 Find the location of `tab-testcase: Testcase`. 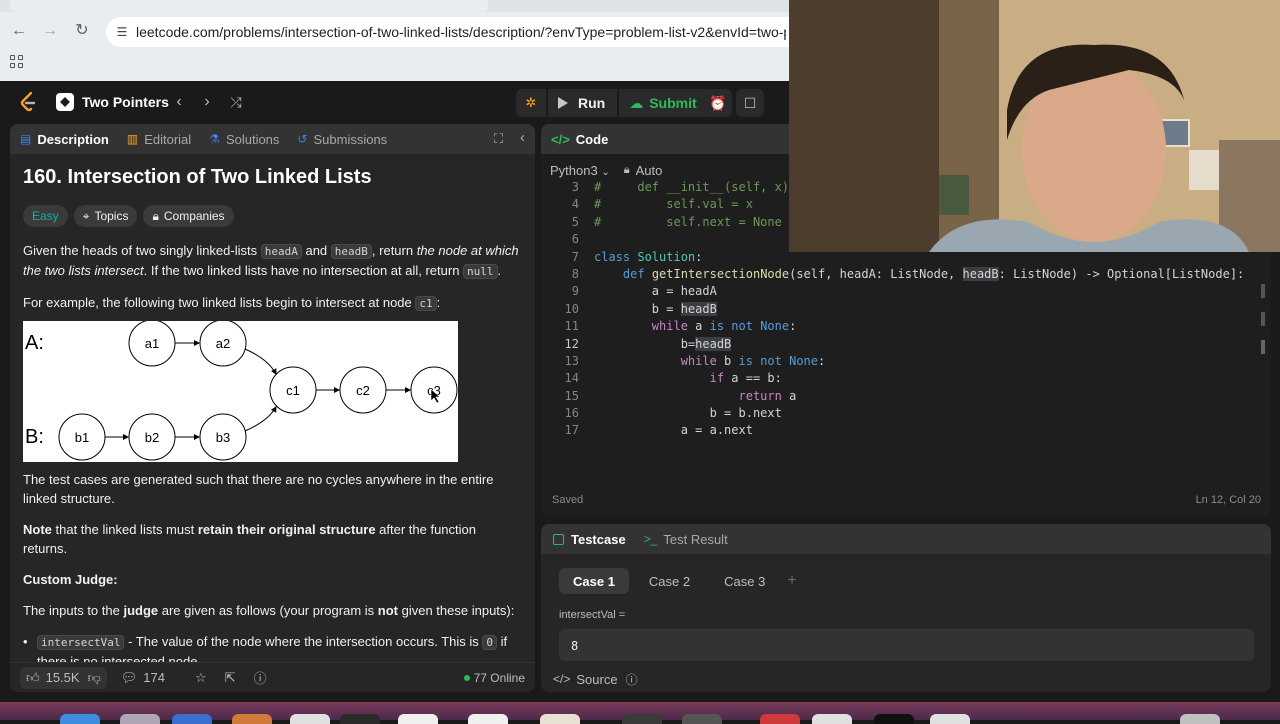

tab-testcase: Testcase is located at coordinates (589, 539).